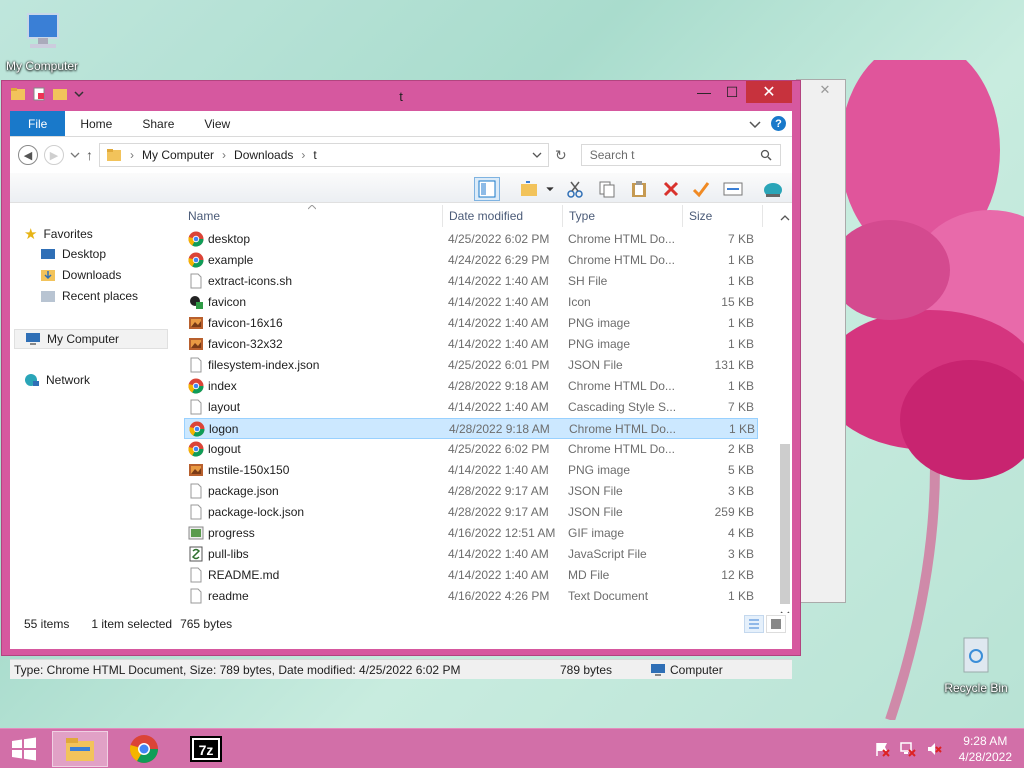 The image size is (1024, 768). Describe the element at coordinates (608, 596) in the screenshot. I see `file-type: Text Document` at that location.